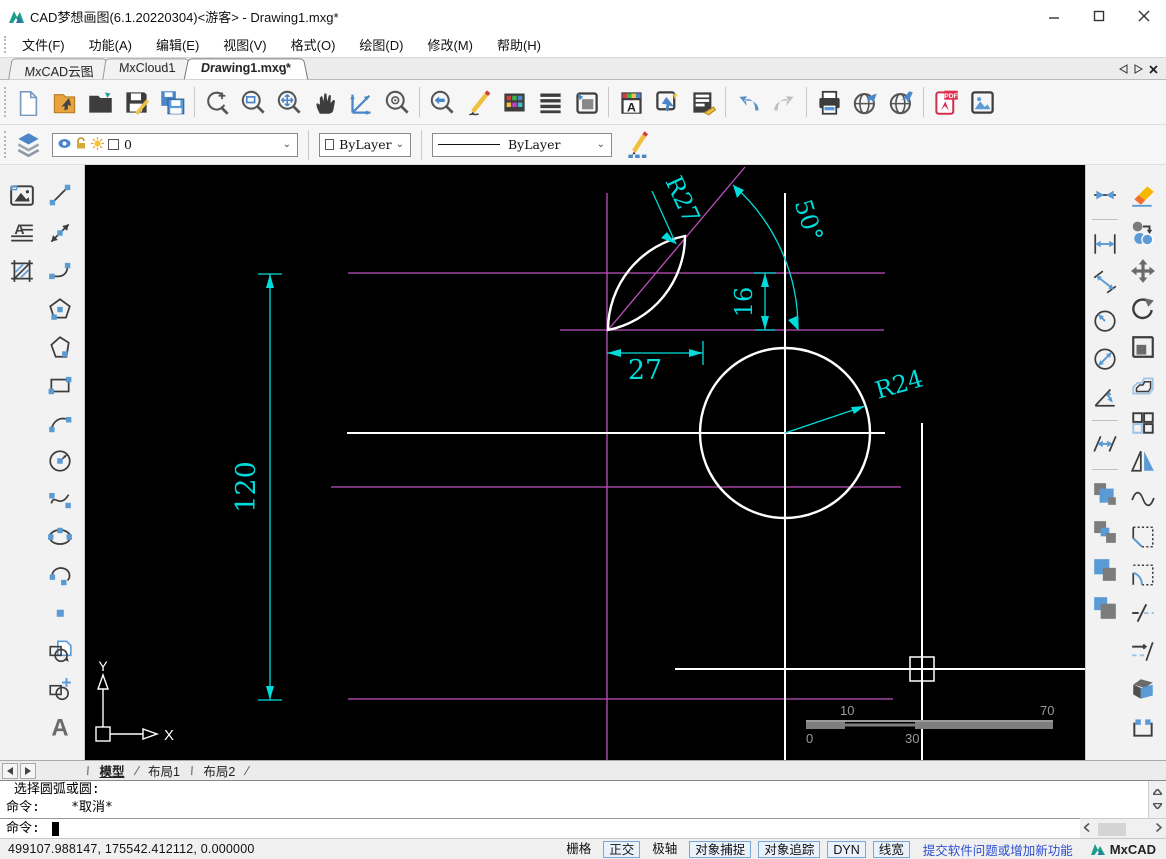  What do you see at coordinates (1143, 233) in the screenshot?
I see `copy-icon` at bounding box center [1143, 233].